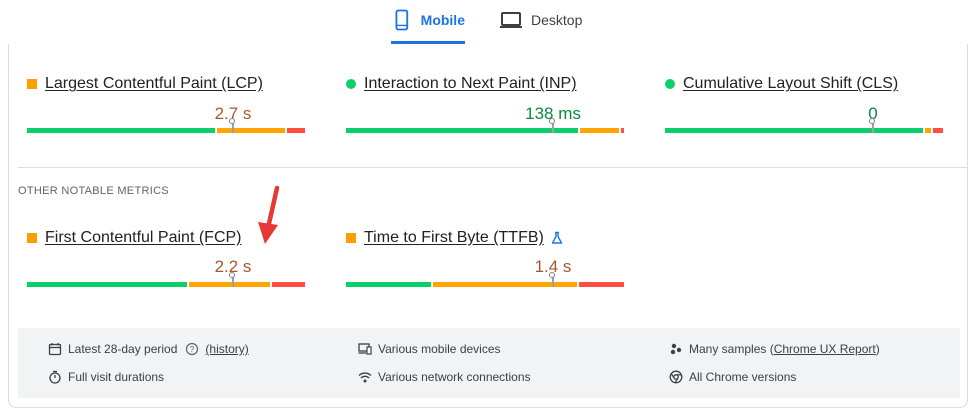  What do you see at coordinates (365, 349) in the screenshot?
I see `devices-icon` at bounding box center [365, 349].